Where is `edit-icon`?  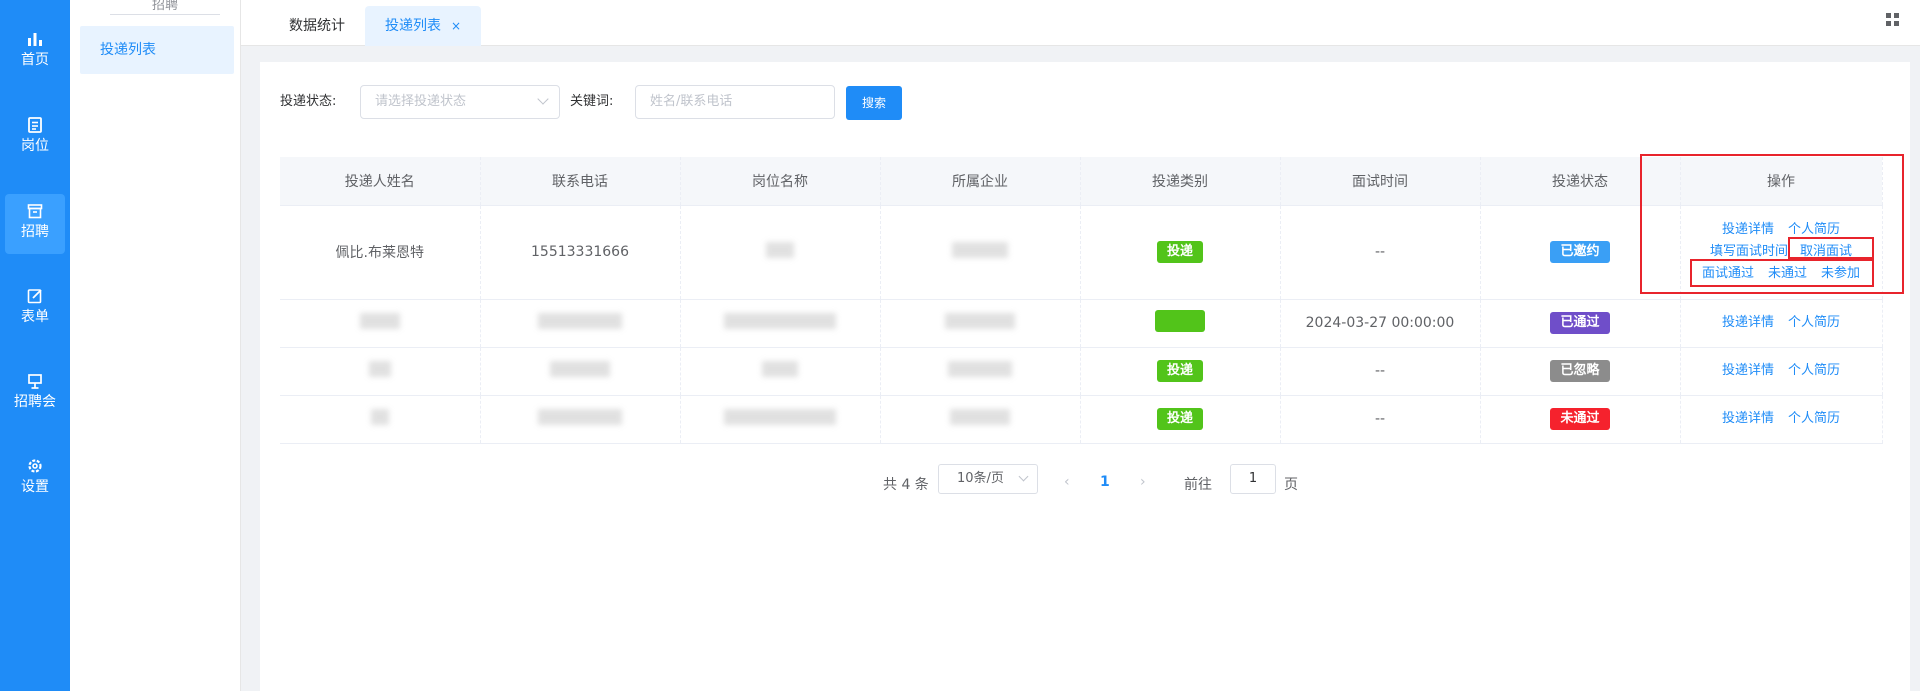
edit-icon is located at coordinates (34, 296).